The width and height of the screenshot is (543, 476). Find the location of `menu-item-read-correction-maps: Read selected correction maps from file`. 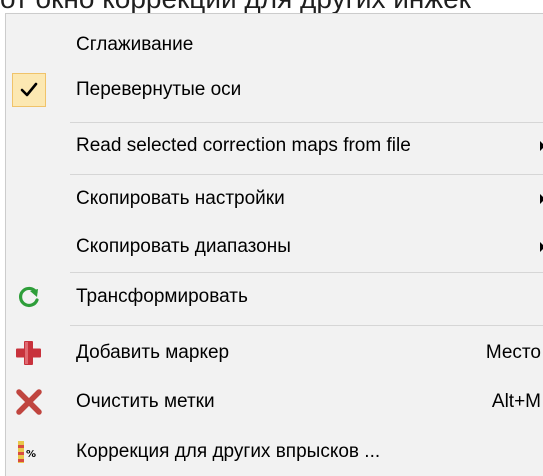

menu-item-read-correction-maps: Read selected correction maps from file is located at coordinates (274, 146).